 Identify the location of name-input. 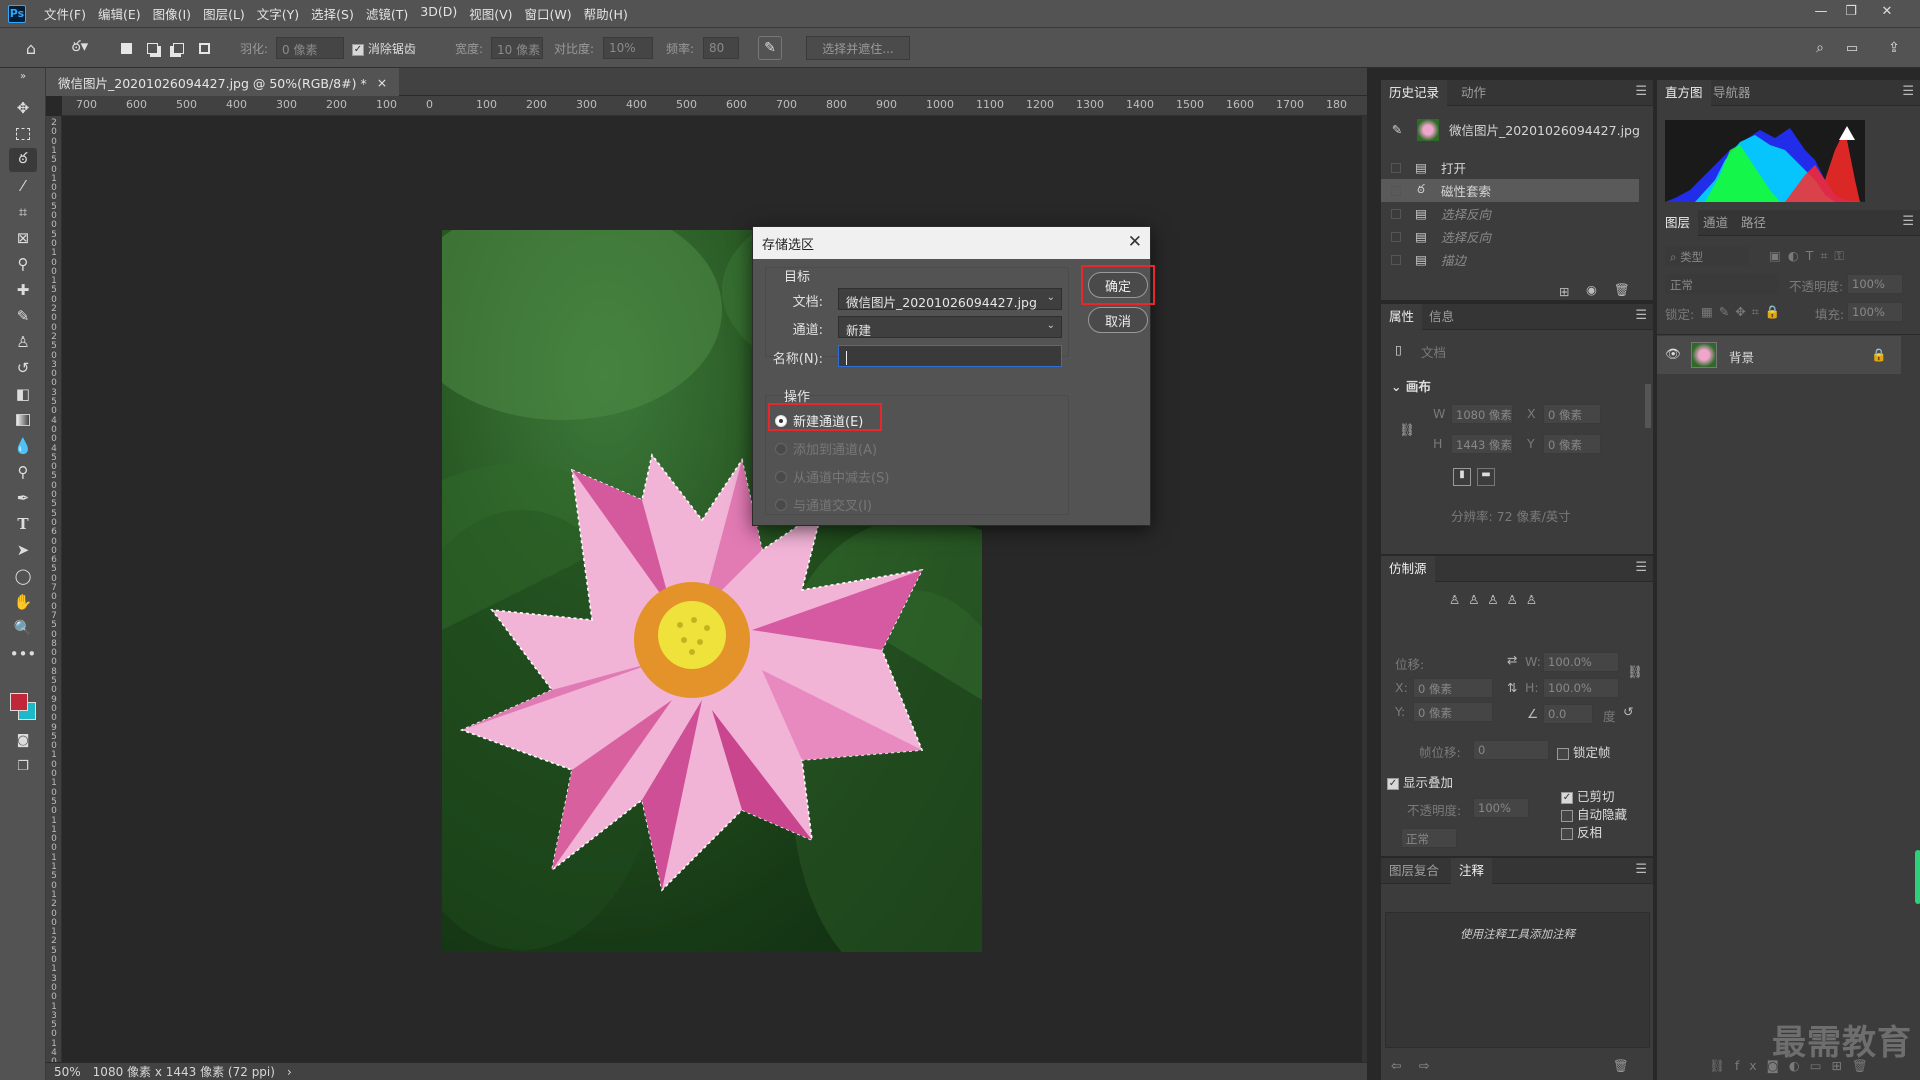
(950, 356).